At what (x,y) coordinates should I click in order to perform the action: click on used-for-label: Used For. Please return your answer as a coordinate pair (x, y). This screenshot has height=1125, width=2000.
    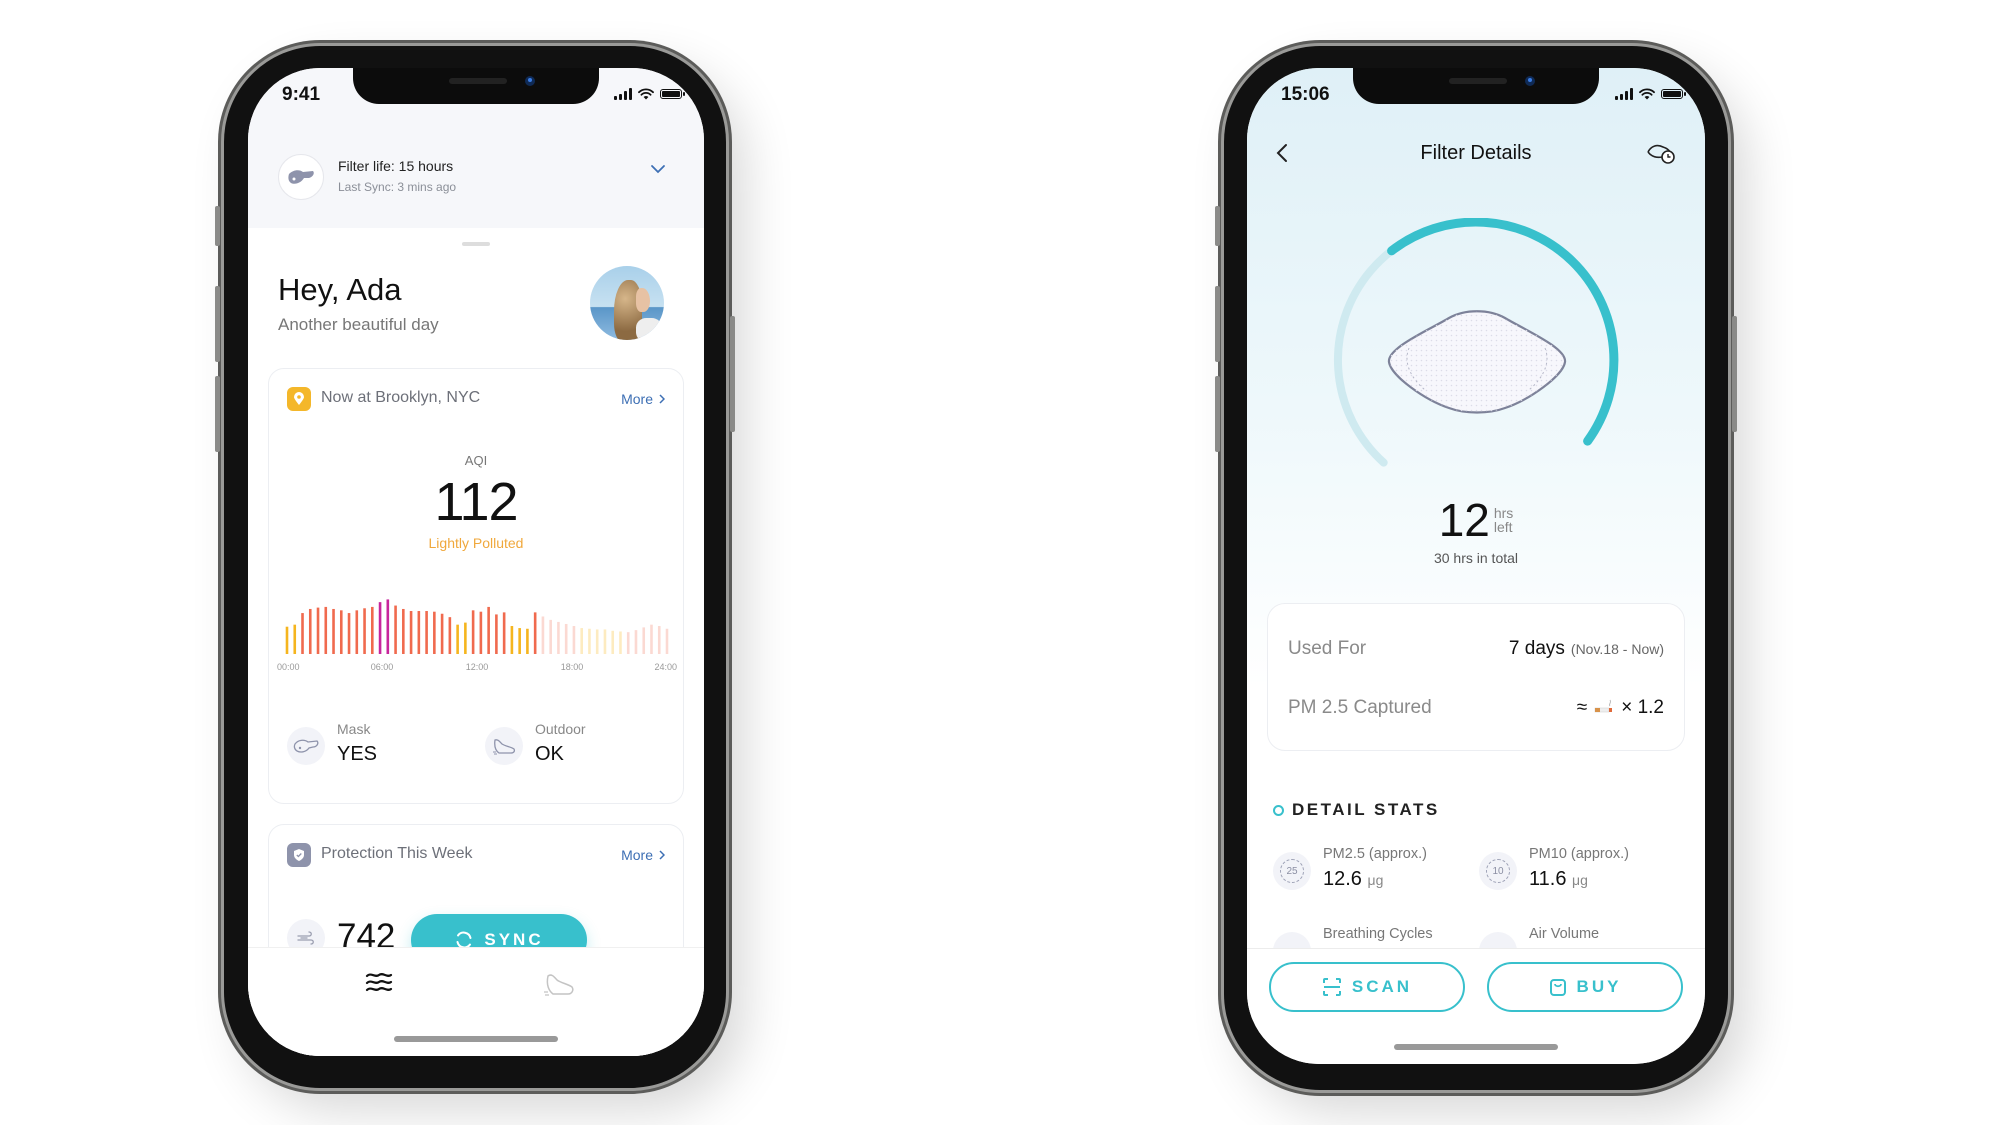
    Looking at the image, I should click on (1327, 648).